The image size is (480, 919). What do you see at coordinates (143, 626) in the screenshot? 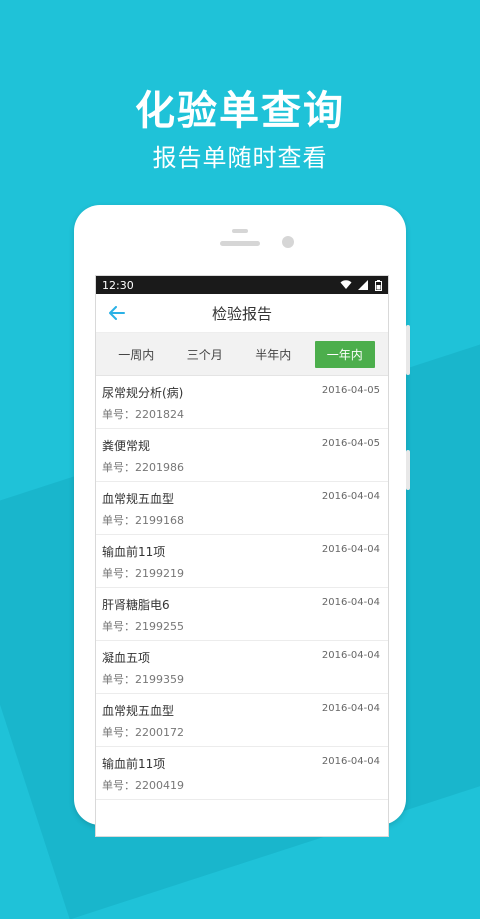
I see `report-number: 单号：2199255` at bounding box center [143, 626].